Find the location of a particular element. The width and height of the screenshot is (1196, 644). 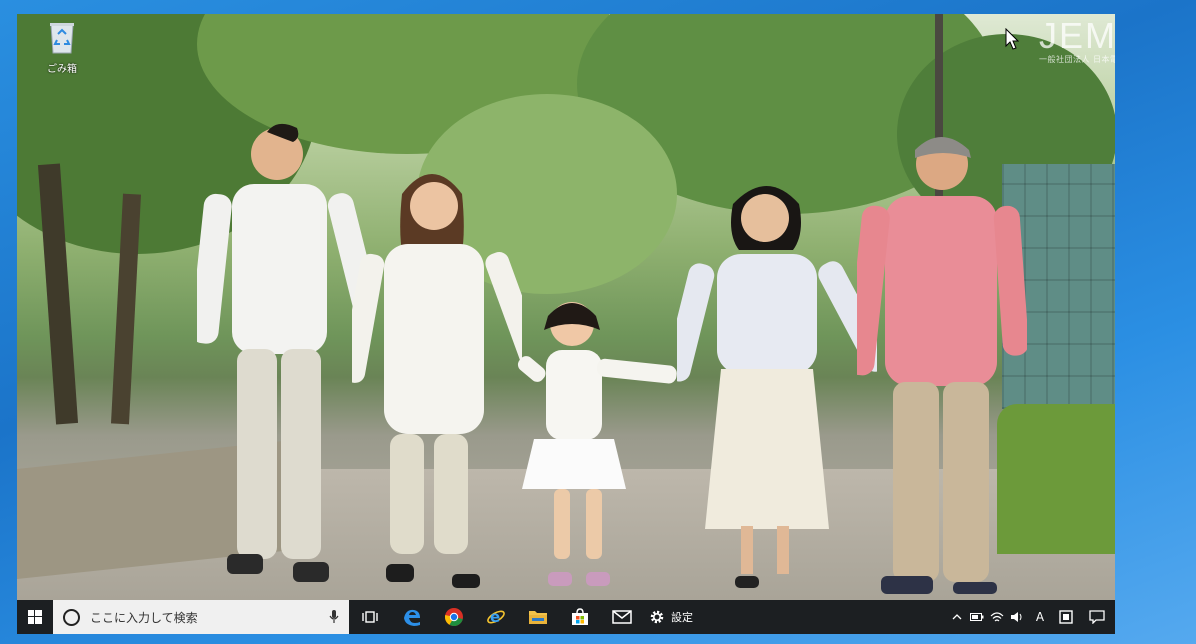

ime-pad-icon is located at coordinates (1066, 617).